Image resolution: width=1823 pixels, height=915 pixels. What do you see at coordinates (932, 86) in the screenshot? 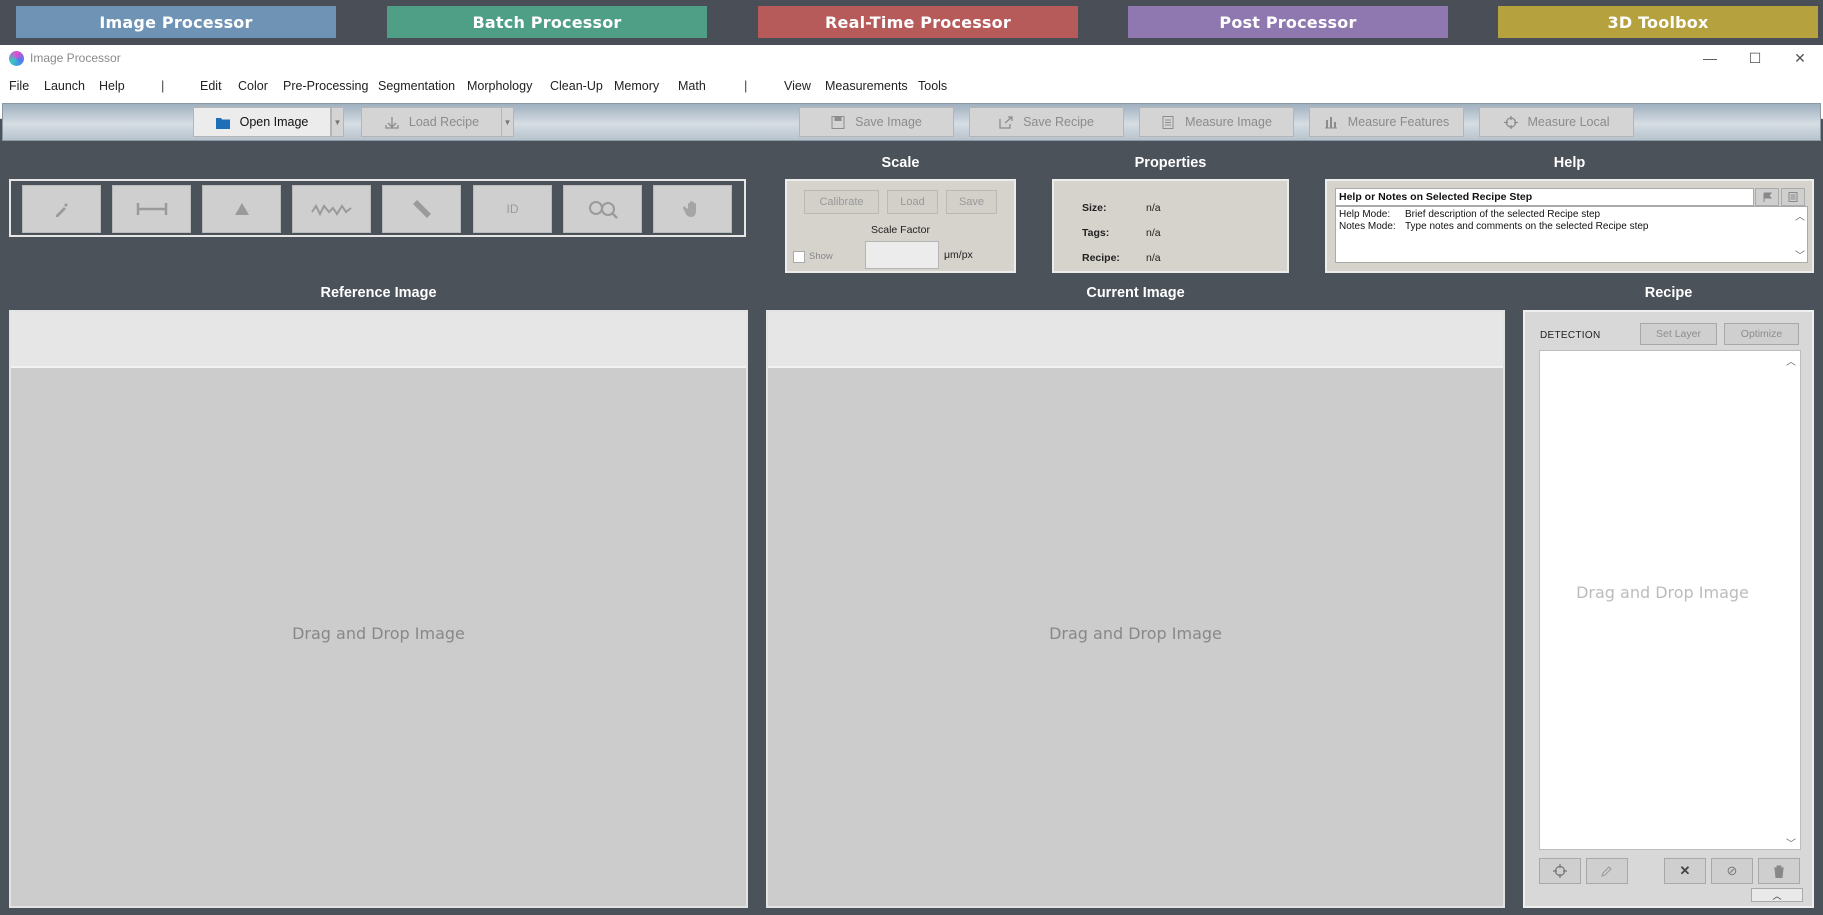
I see `menu-tools: Tools` at bounding box center [932, 86].